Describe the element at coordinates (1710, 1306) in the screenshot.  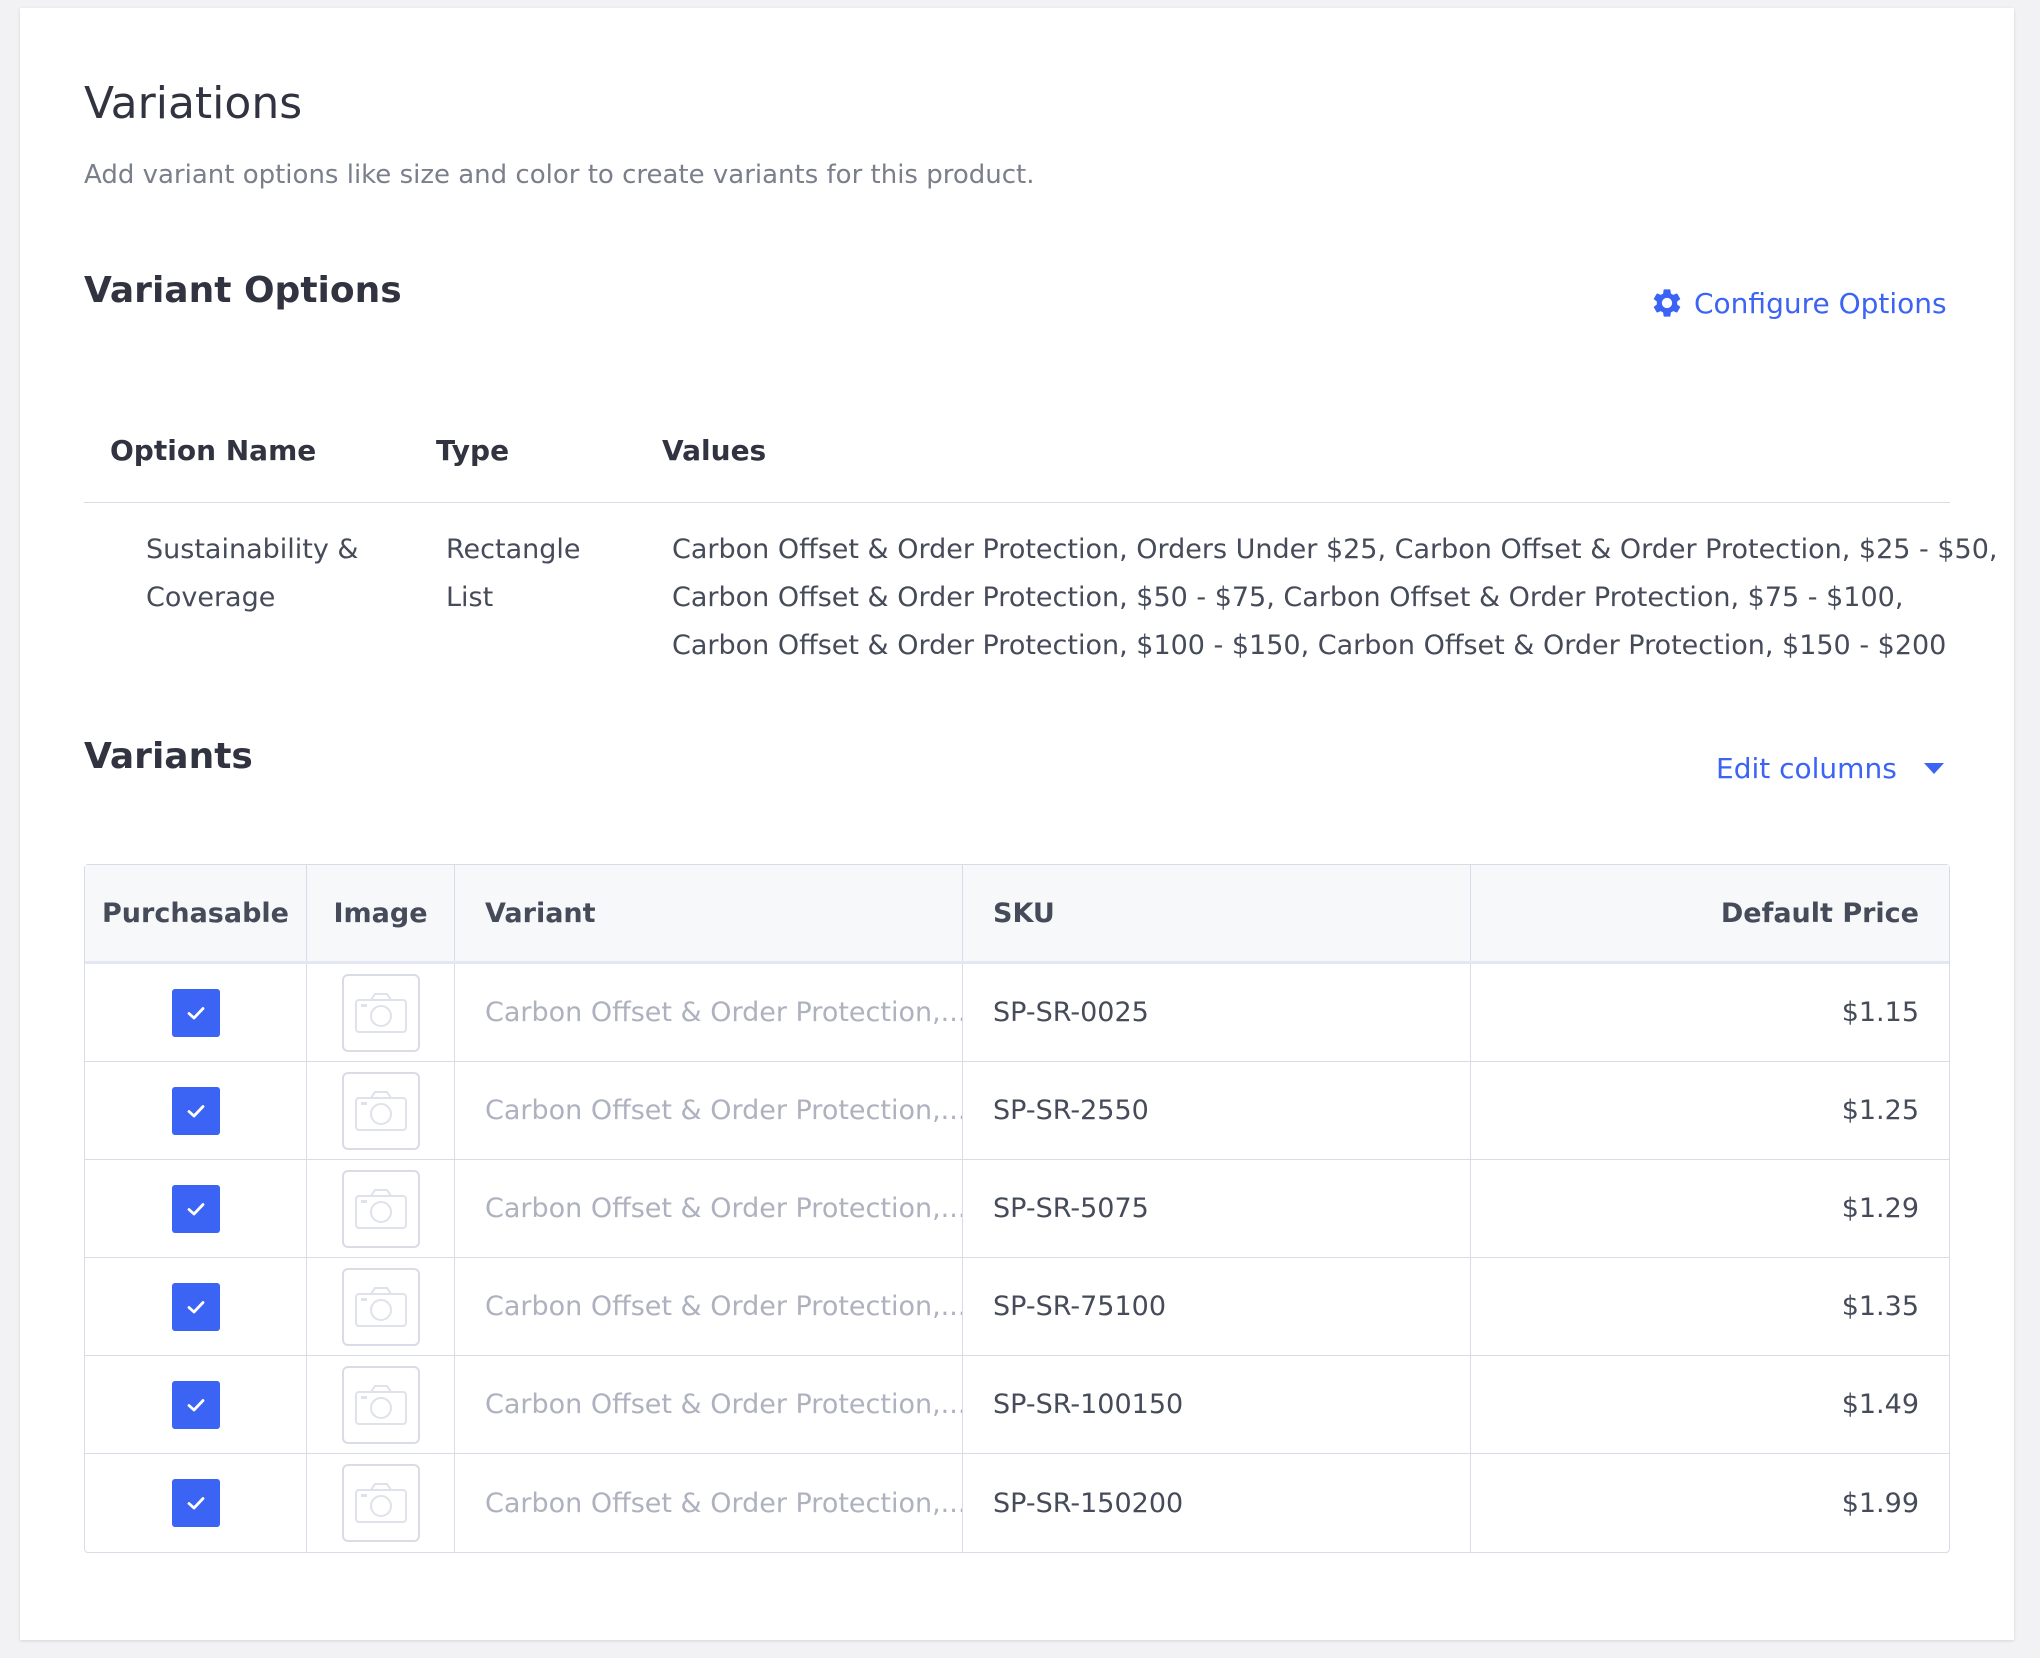
I see `price-cell: $1.35` at that location.